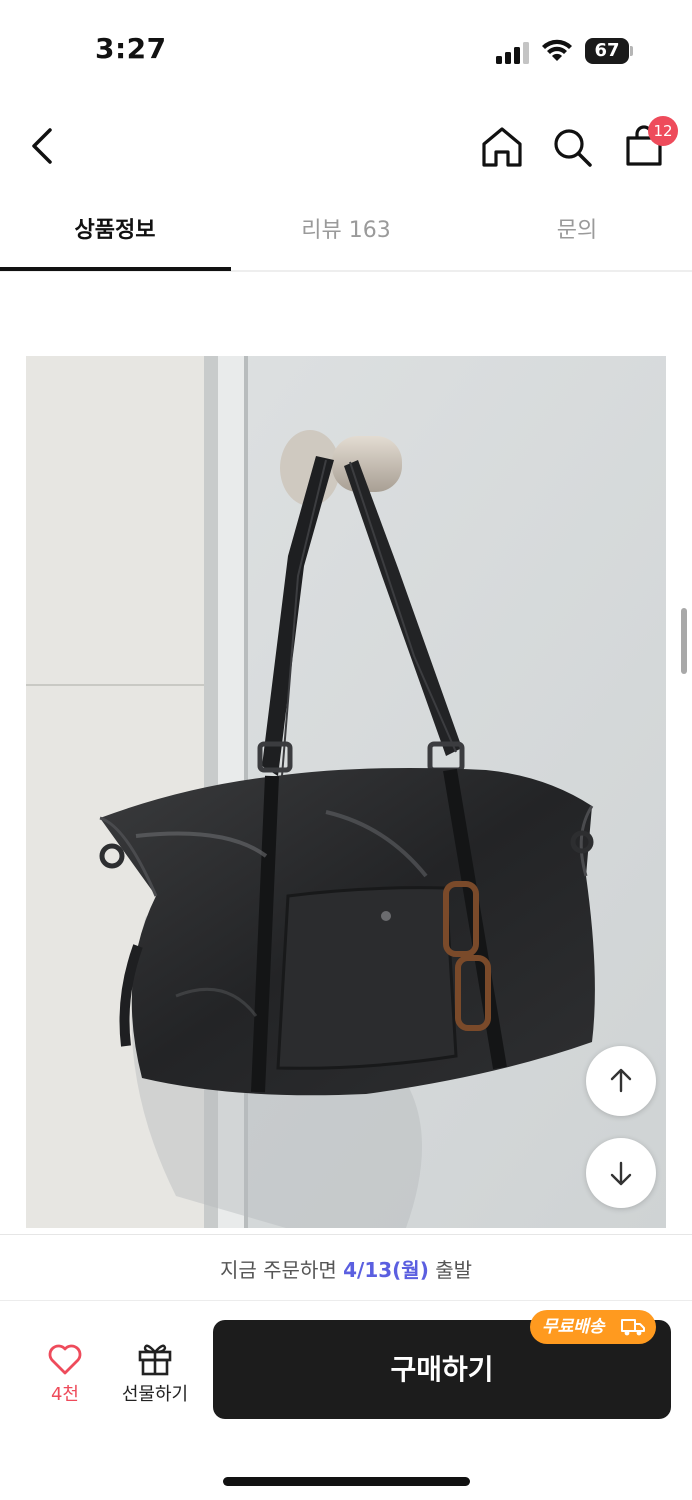 The image size is (692, 1500). I want to click on product-tabs: 상품정보 리뷰 163 문의, so click(346, 236).